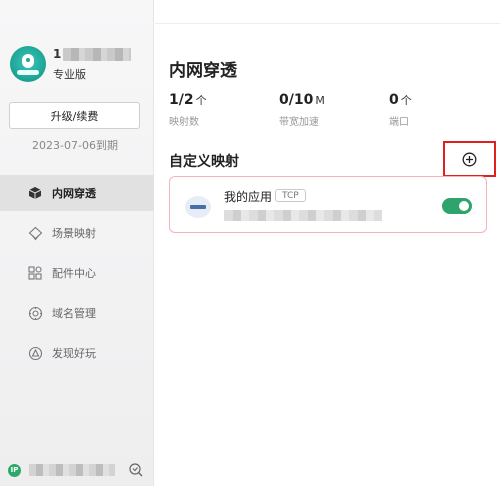 The width and height of the screenshot is (500, 486). Describe the element at coordinates (444, 108) in the screenshot. I see `stat-ports: 0个 端口` at that location.